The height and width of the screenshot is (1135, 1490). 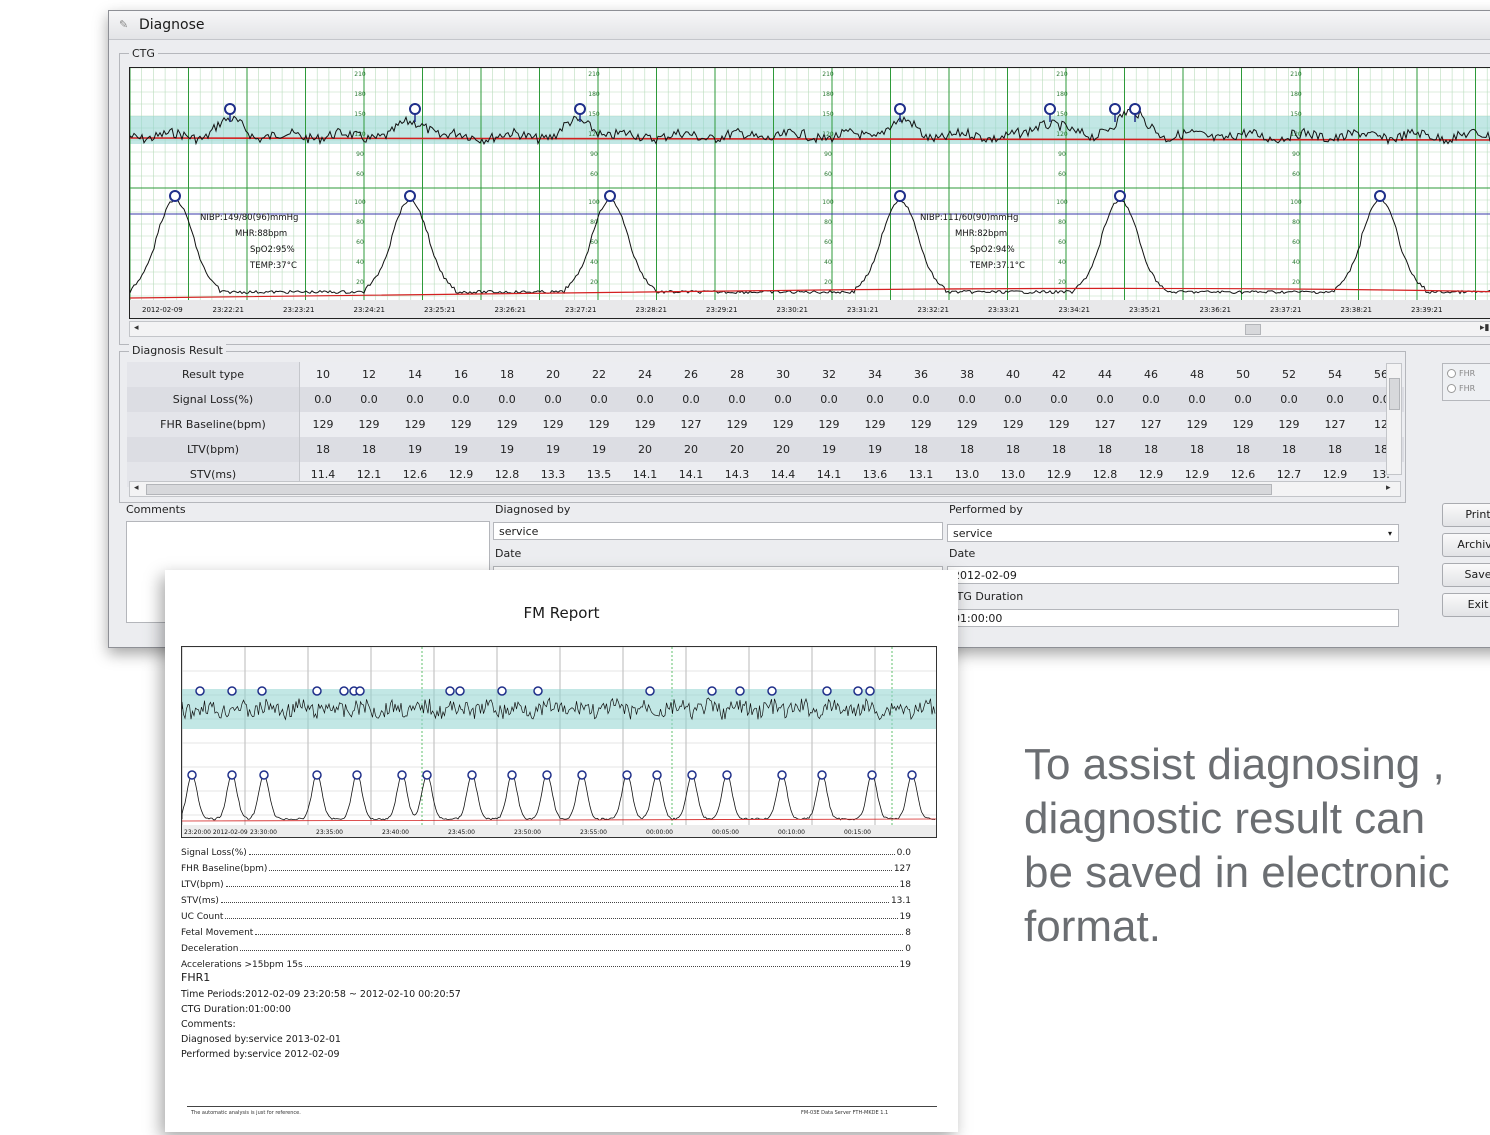 What do you see at coordinates (272, 250) in the screenshot?
I see `nibp-annotation-spo2: SpO2:95%` at bounding box center [272, 250].